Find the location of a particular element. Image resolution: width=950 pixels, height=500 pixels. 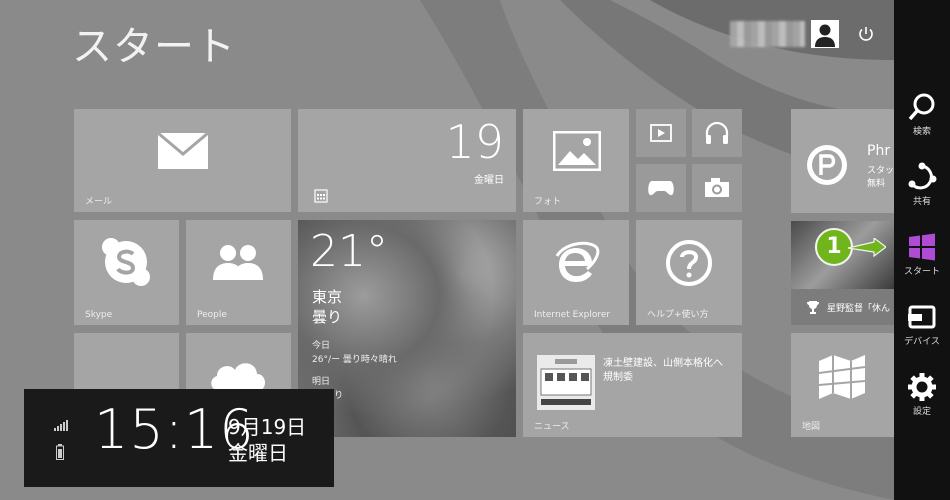

clock-date: 9月19日 is located at coordinates (267, 427).